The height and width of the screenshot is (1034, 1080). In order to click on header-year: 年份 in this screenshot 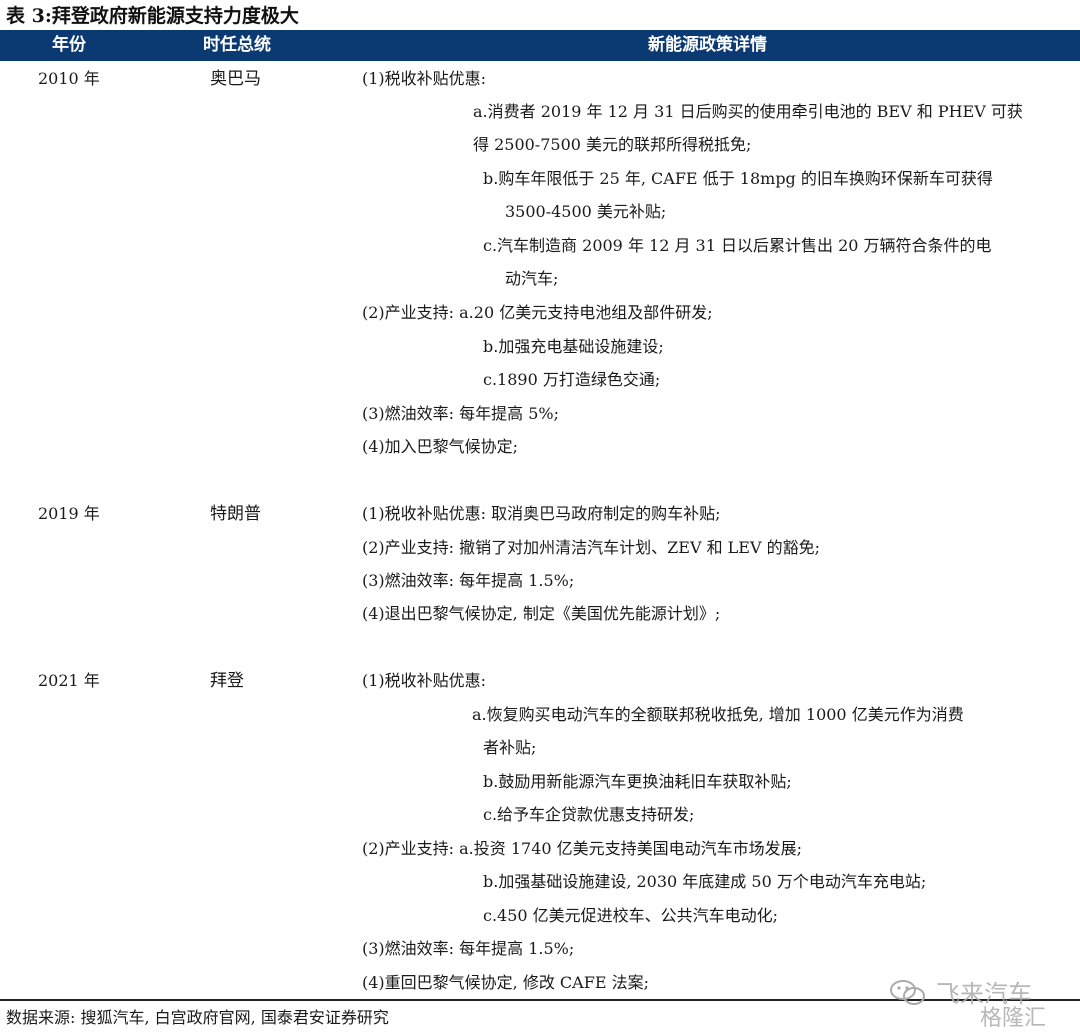, I will do `click(69, 45)`.